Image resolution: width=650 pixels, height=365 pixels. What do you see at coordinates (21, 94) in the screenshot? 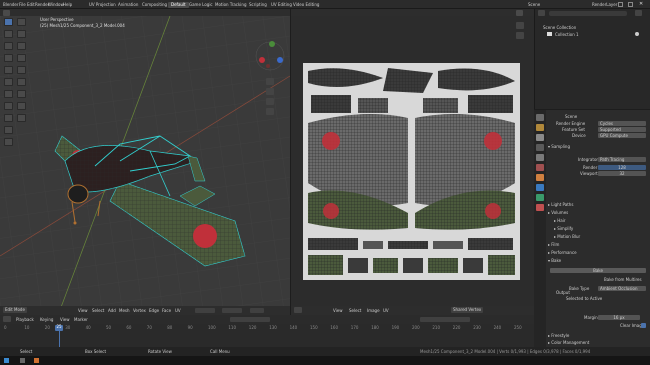
I see `shrink-fatten-tool` at bounding box center [21, 94].